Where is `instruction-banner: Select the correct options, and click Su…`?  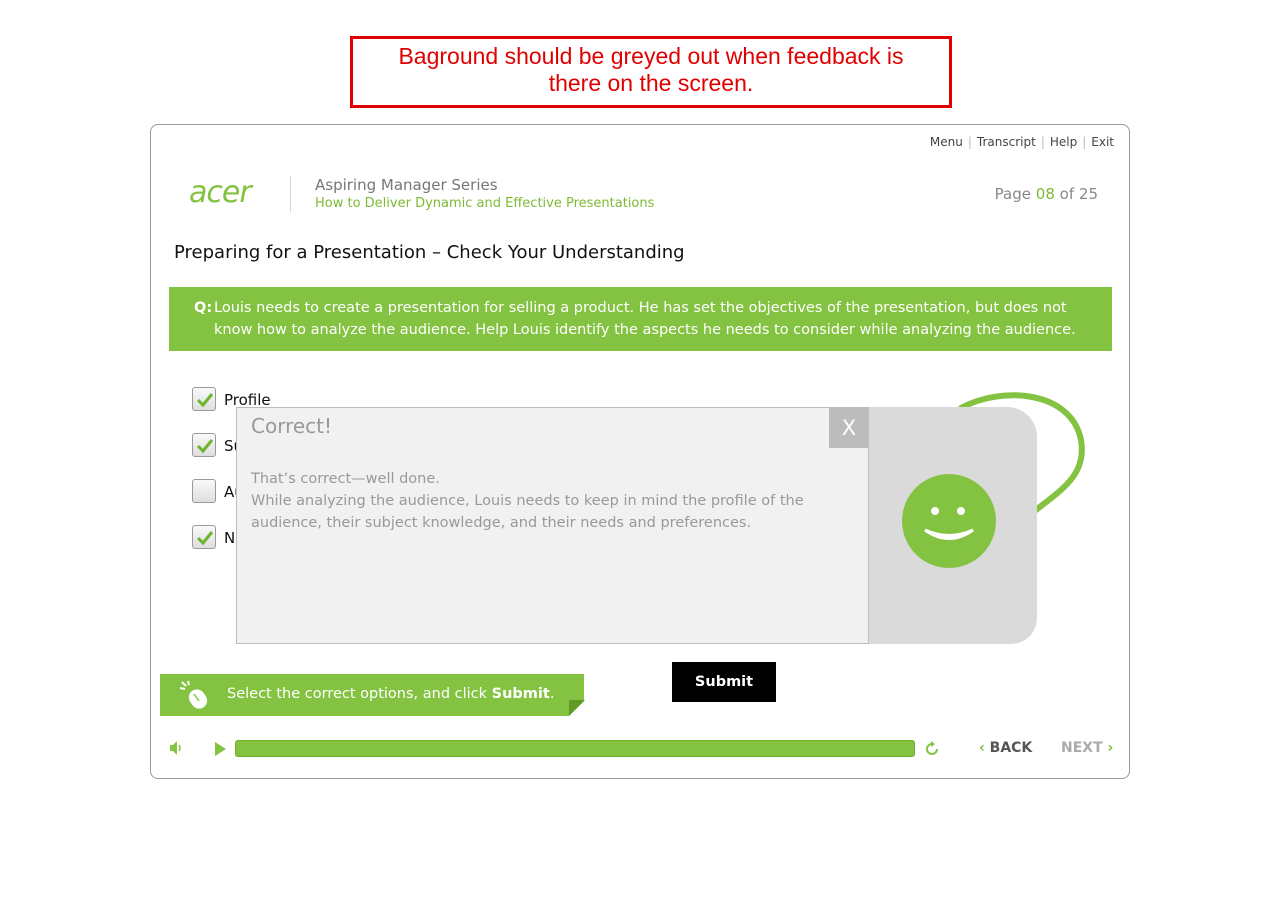
instruction-banner: Select the correct options, and click Su… is located at coordinates (372, 695).